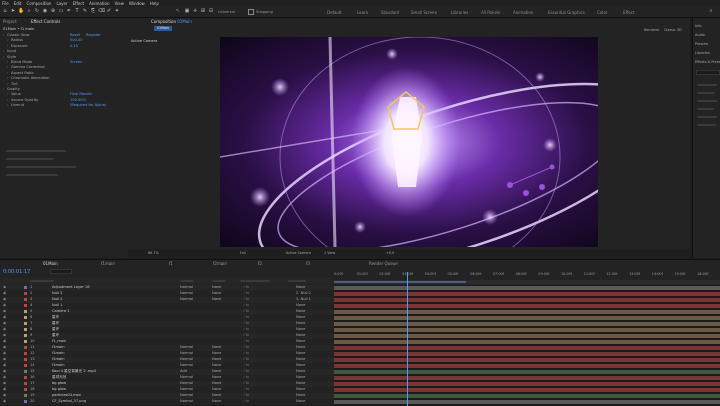 This screenshot has width=720, height=406. What do you see at coordinates (64, 78) in the screenshot?
I see `property-row: ›Chromatic Aberration` at bounding box center [64, 78].